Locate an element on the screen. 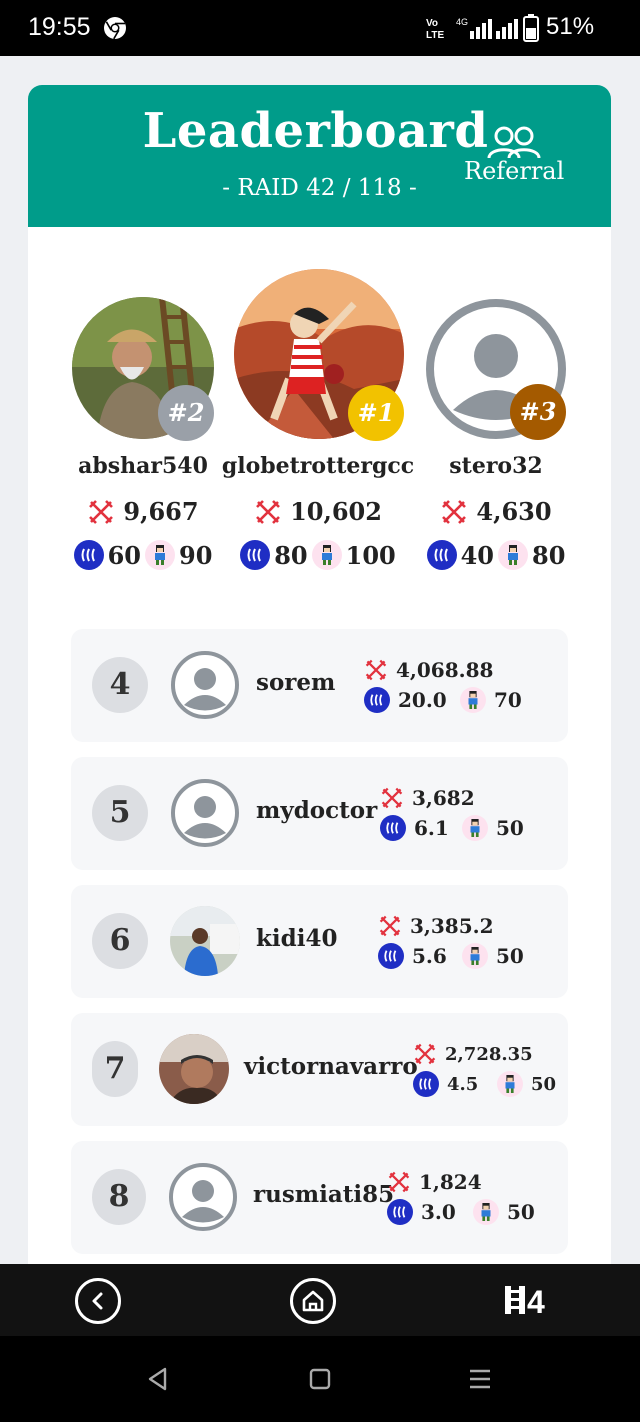 The width and height of the screenshot is (640, 1422). back-button is located at coordinates (98, 1301).